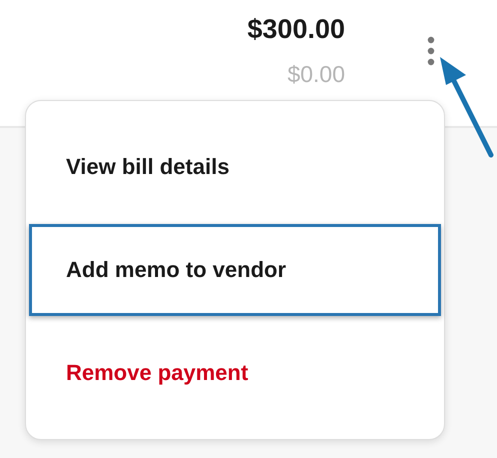 The image size is (497, 458). What do you see at coordinates (296, 29) in the screenshot?
I see `amount-text: $300.00` at bounding box center [296, 29].